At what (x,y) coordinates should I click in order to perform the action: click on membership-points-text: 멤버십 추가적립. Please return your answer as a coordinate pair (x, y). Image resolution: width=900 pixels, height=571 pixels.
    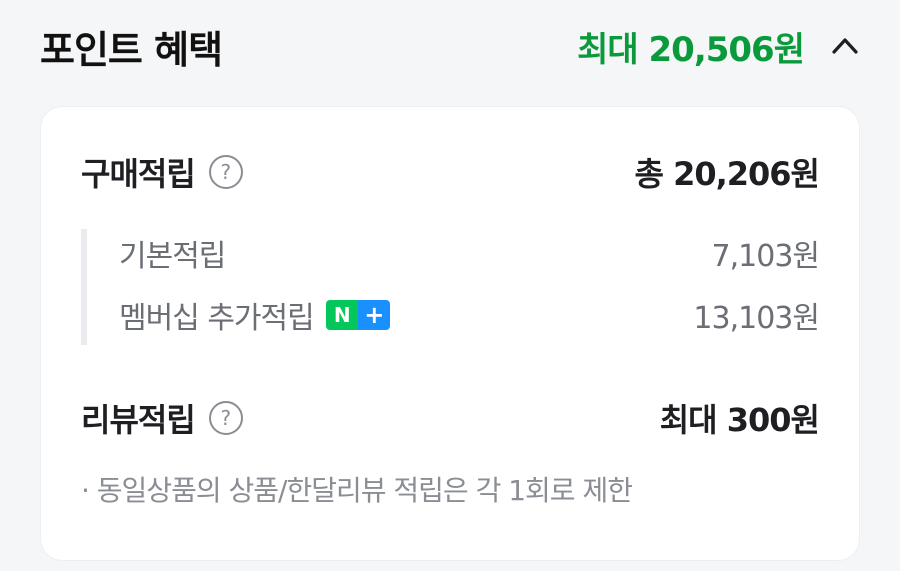
    Looking at the image, I should click on (217, 318).